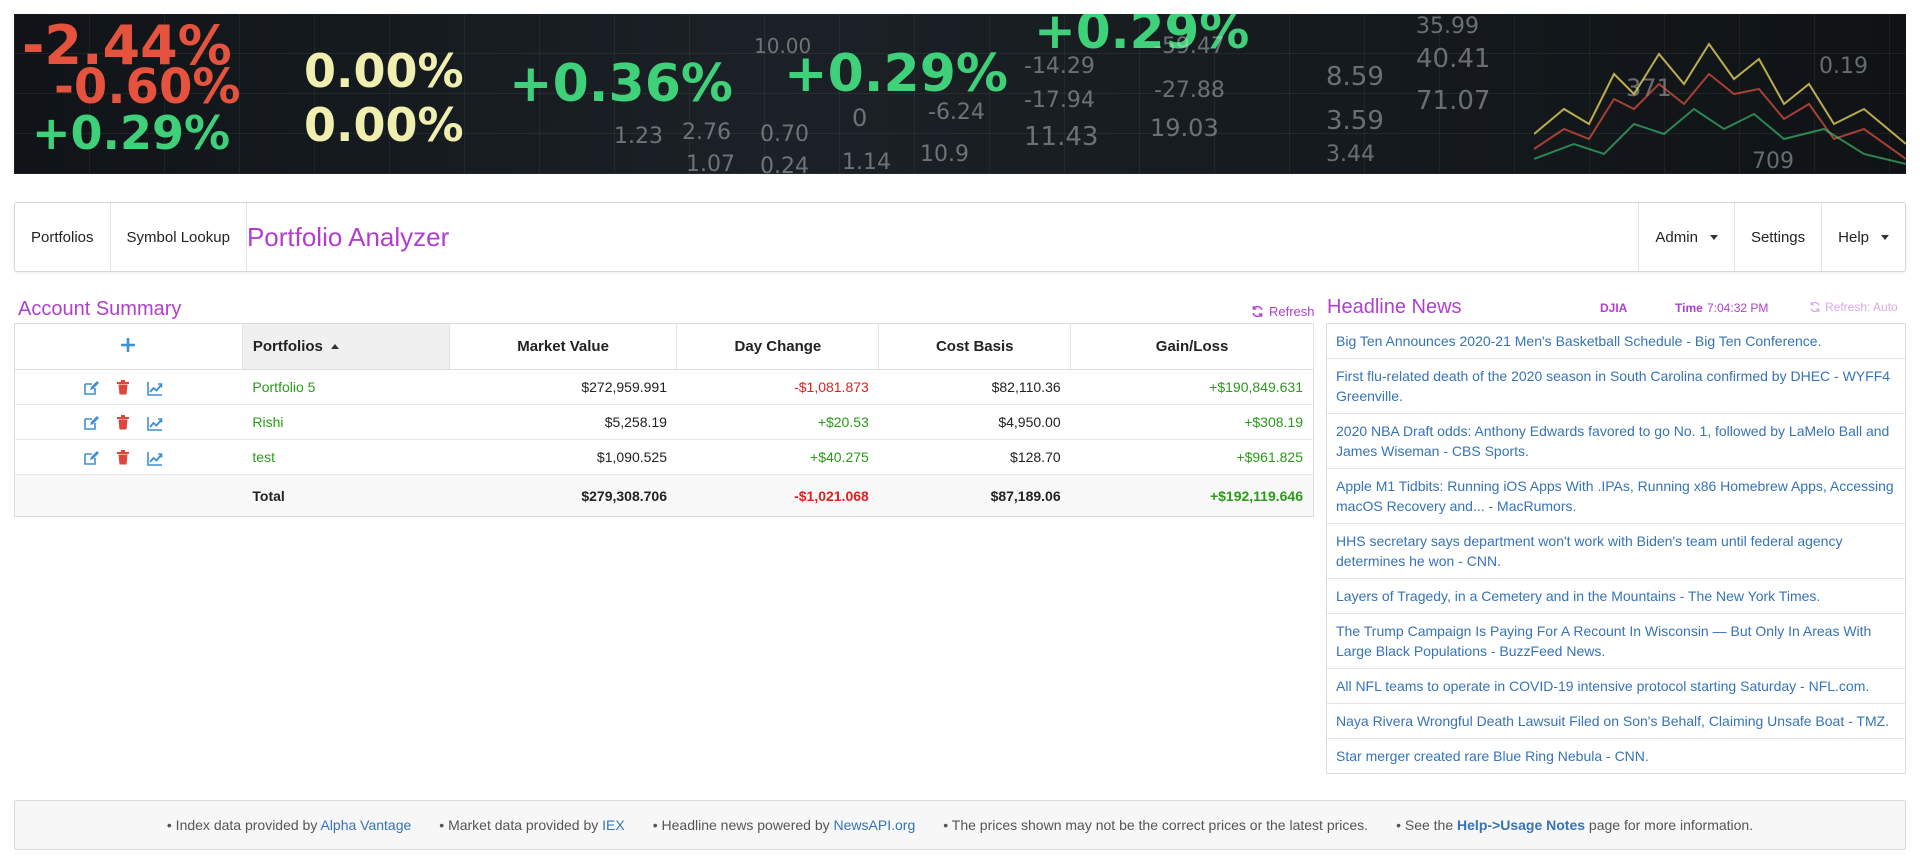 Image resolution: width=1920 pixels, height=866 pixels. What do you see at coordinates (778, 346) in the screenshot?
I see `col-header-day-change: Day Change` at bounding box center [778, 346].